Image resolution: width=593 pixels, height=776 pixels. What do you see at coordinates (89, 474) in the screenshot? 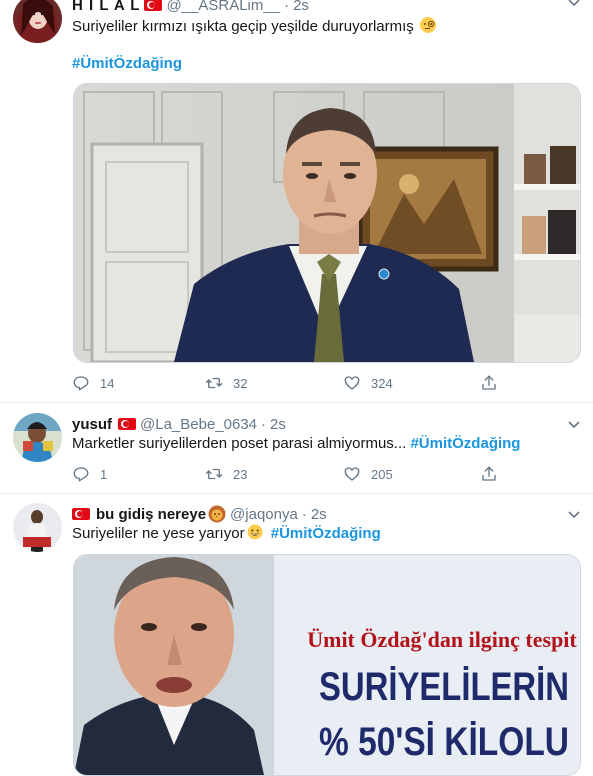
I see `reply-button: 1` at bounding box center [89, 474].